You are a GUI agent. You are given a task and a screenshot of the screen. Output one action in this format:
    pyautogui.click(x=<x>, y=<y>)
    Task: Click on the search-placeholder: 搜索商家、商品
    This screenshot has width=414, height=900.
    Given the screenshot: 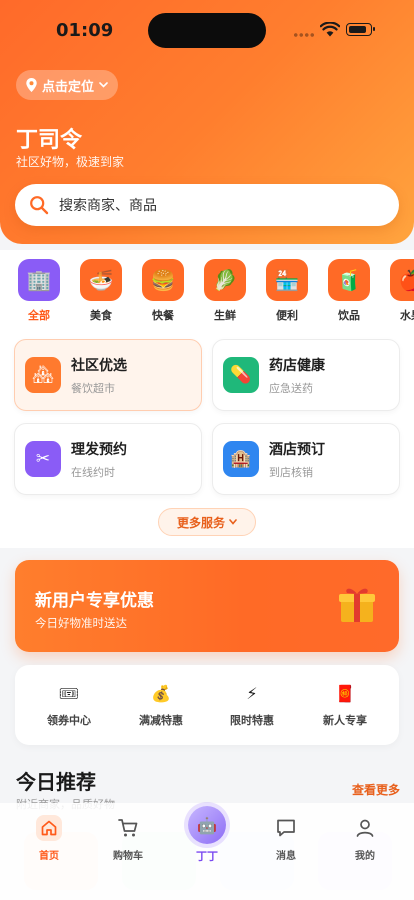 What is the action you would take?
    pyautogui.click(x=108, y=206)
    